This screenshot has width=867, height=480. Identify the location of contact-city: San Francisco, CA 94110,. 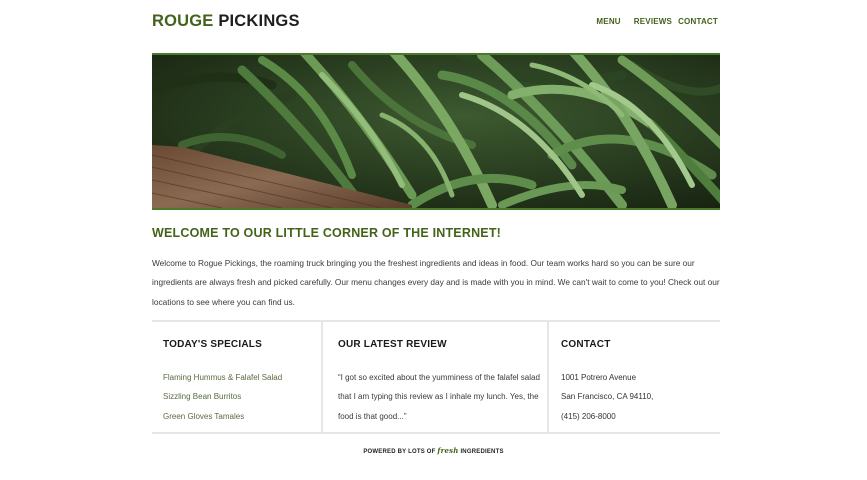
(607, 397).